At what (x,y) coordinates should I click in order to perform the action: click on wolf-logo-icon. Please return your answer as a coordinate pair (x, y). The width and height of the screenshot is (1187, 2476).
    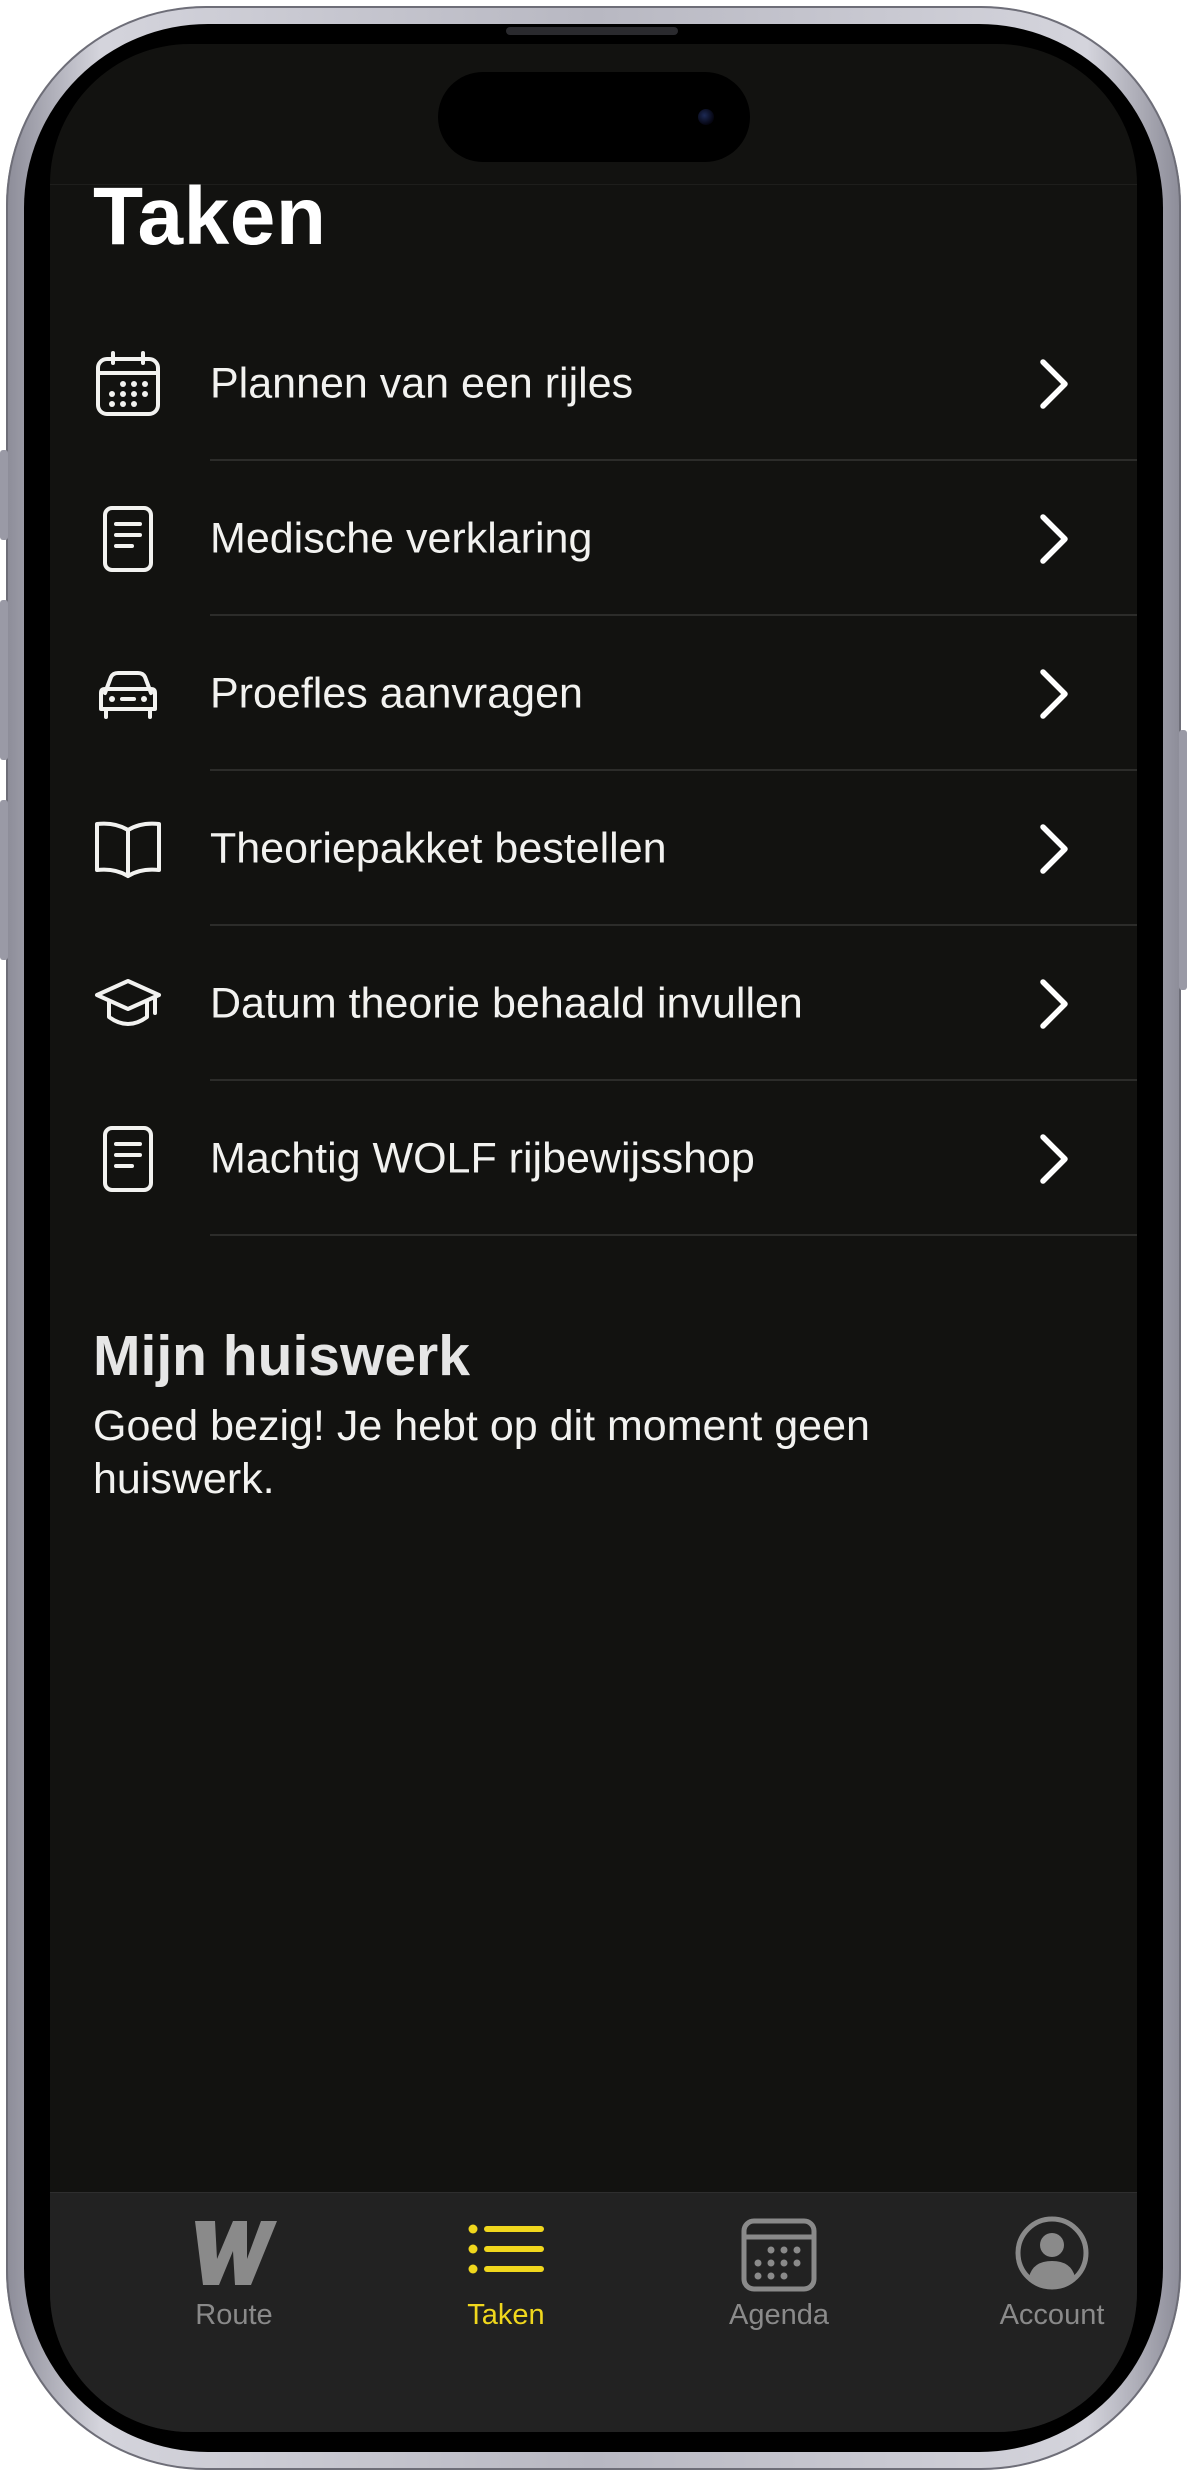
    Looking at the image, I should click on (234, 2253).